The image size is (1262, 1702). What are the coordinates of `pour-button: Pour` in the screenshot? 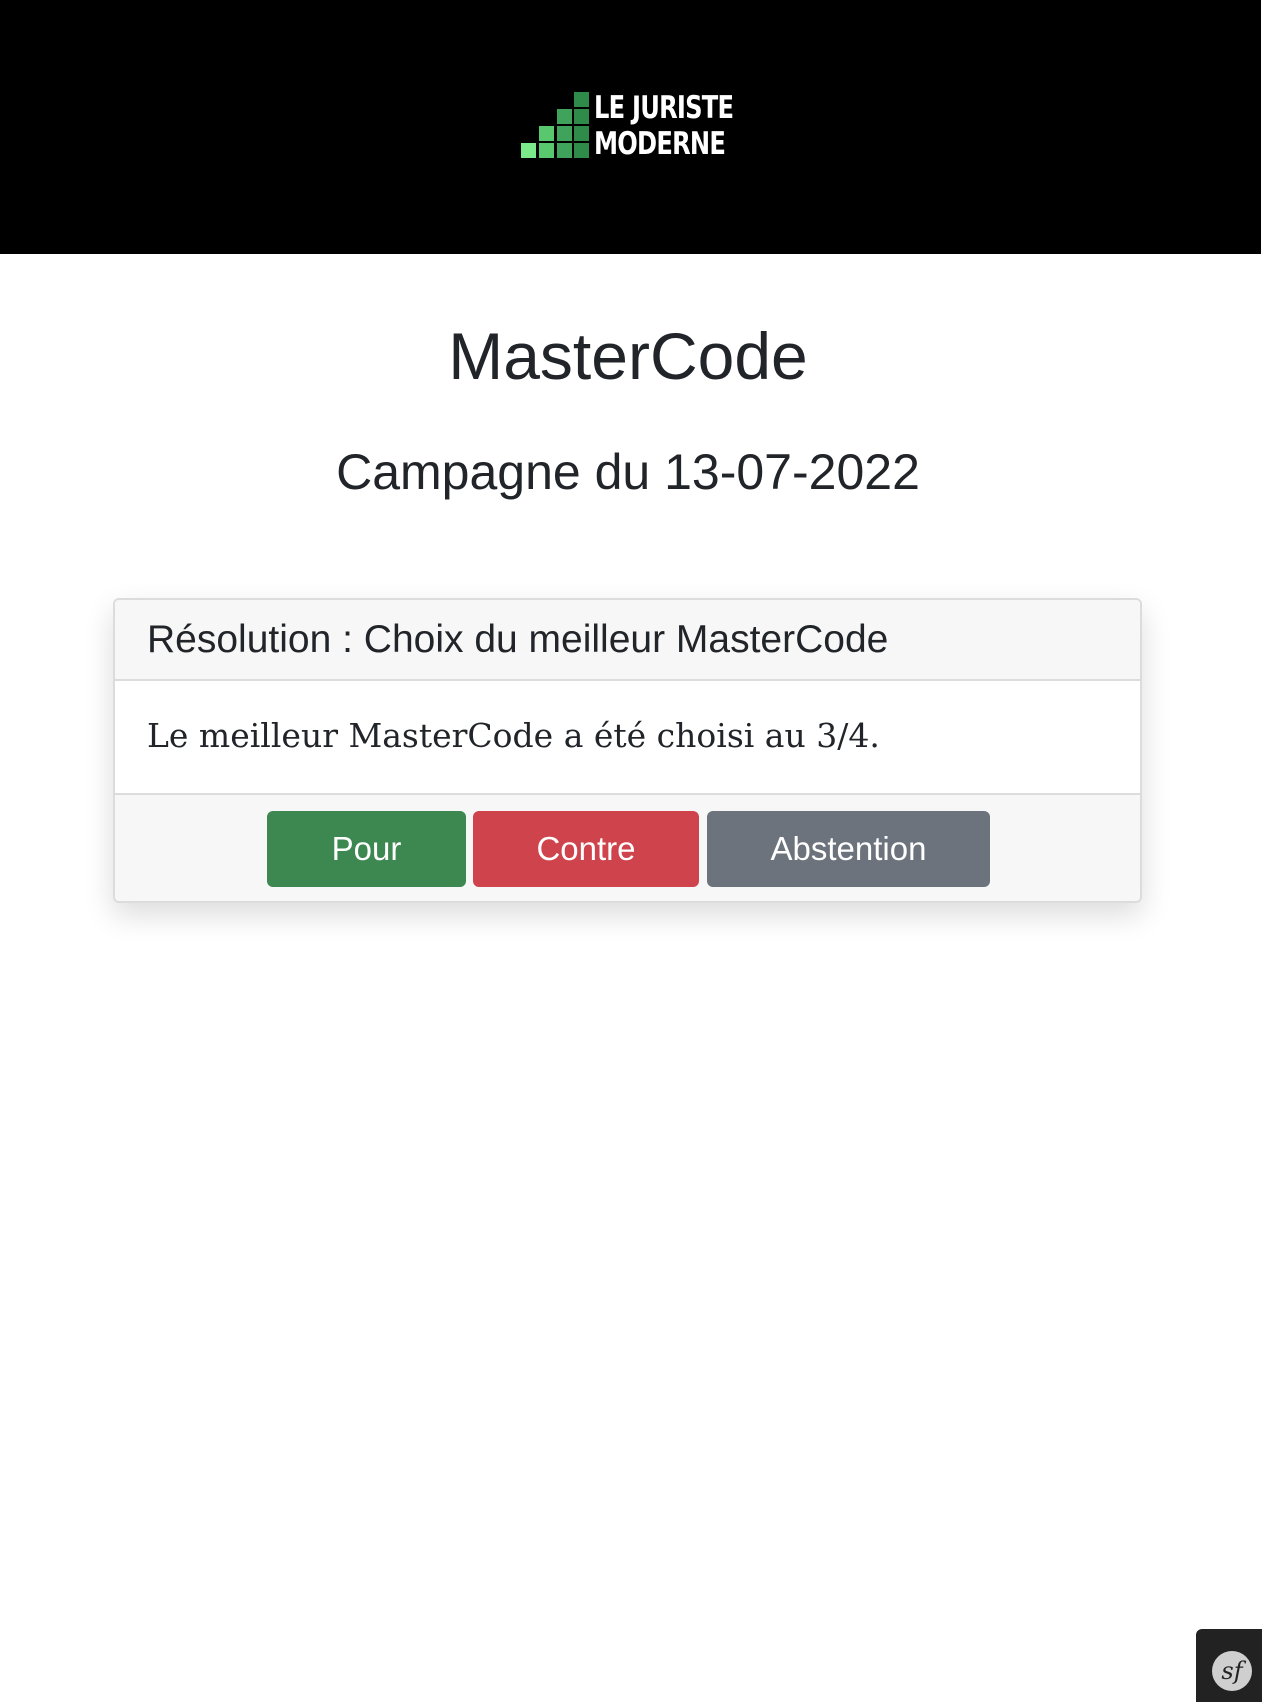 It's located at (366, 849).